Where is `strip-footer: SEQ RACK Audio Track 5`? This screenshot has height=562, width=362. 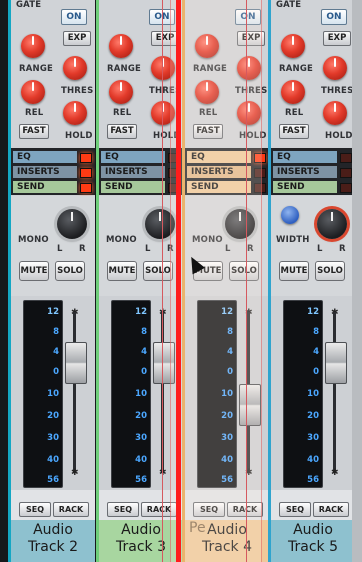
strip-footer: SEQ RACK Audio Track 5 is located at coordinates (313, 526).